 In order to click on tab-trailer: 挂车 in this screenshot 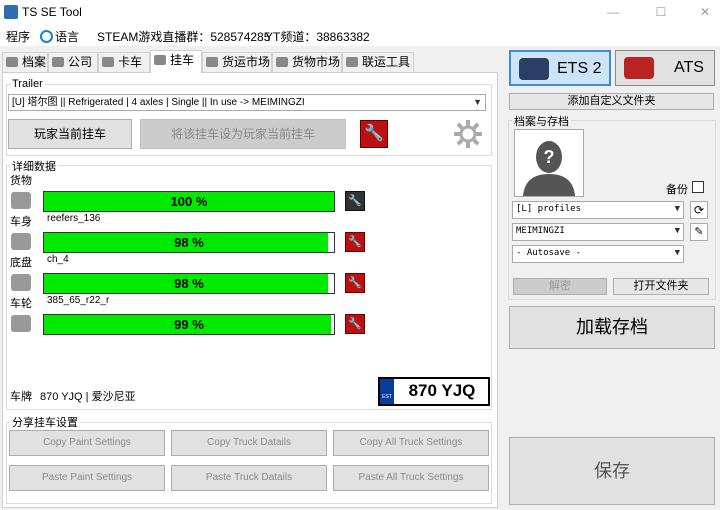, I will do `click(176, 61)`.